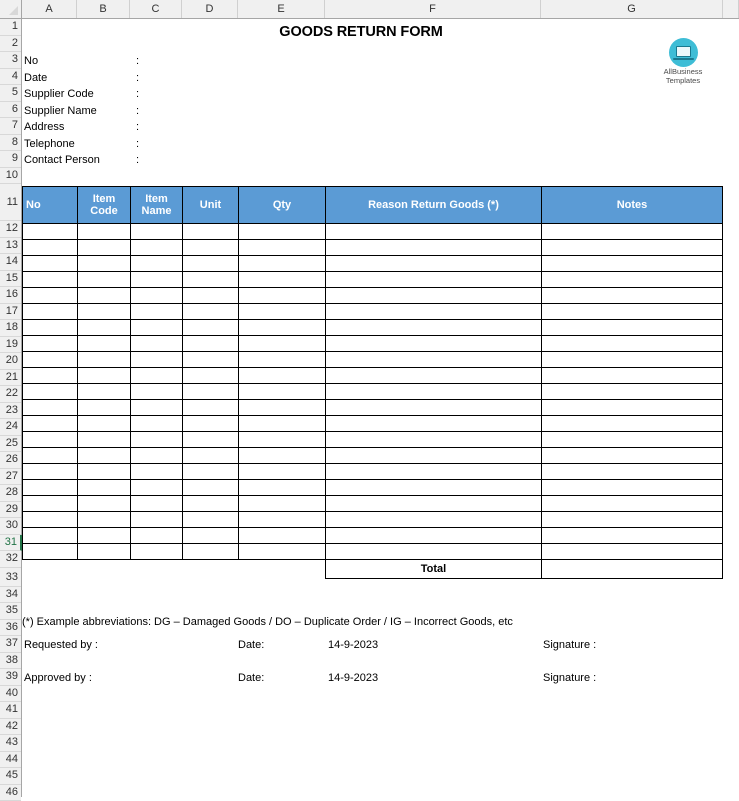  What do you see at coordinates (10, 77) in the screenshot?
I see `row-header-4: 4` at bounding box center [10, 77].